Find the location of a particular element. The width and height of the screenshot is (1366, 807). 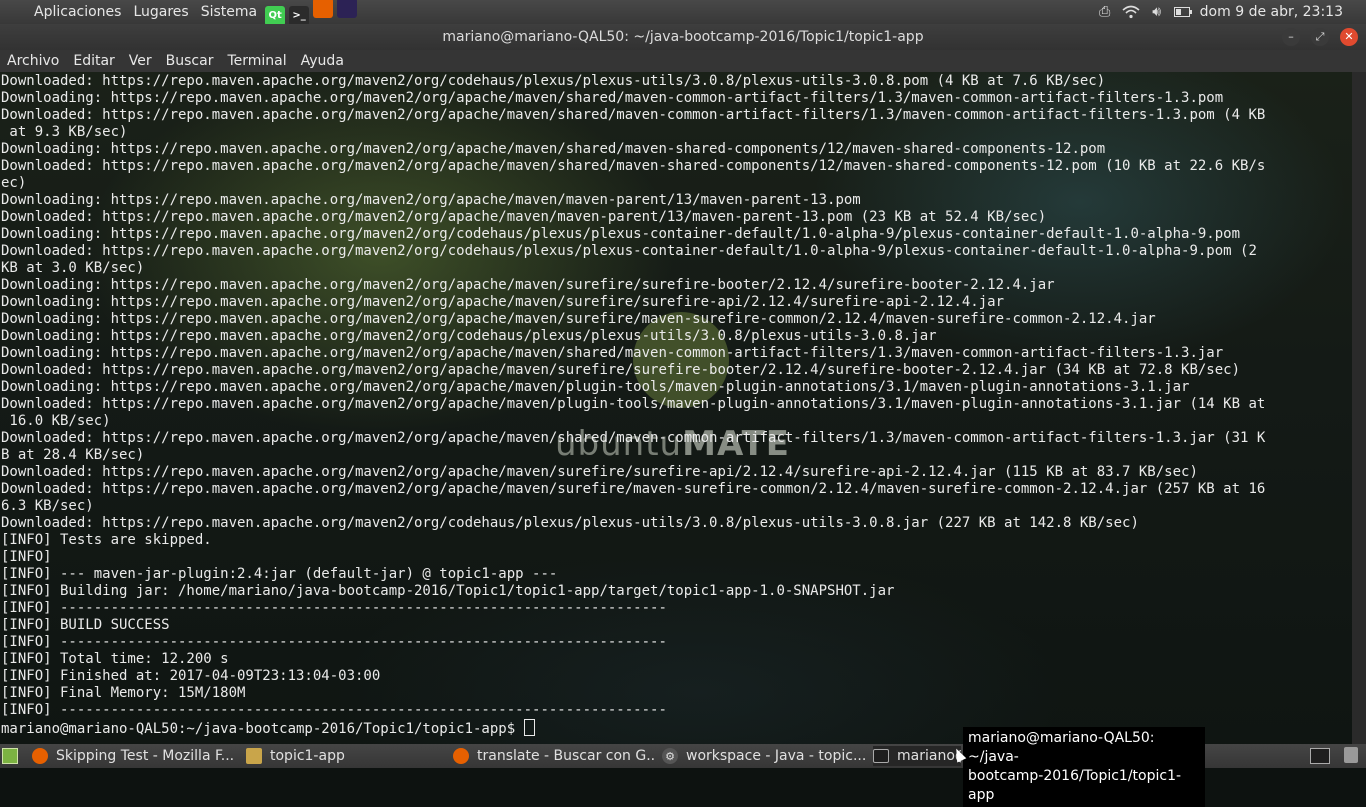

minimize-button: – is located at coordinates (1291, 37).